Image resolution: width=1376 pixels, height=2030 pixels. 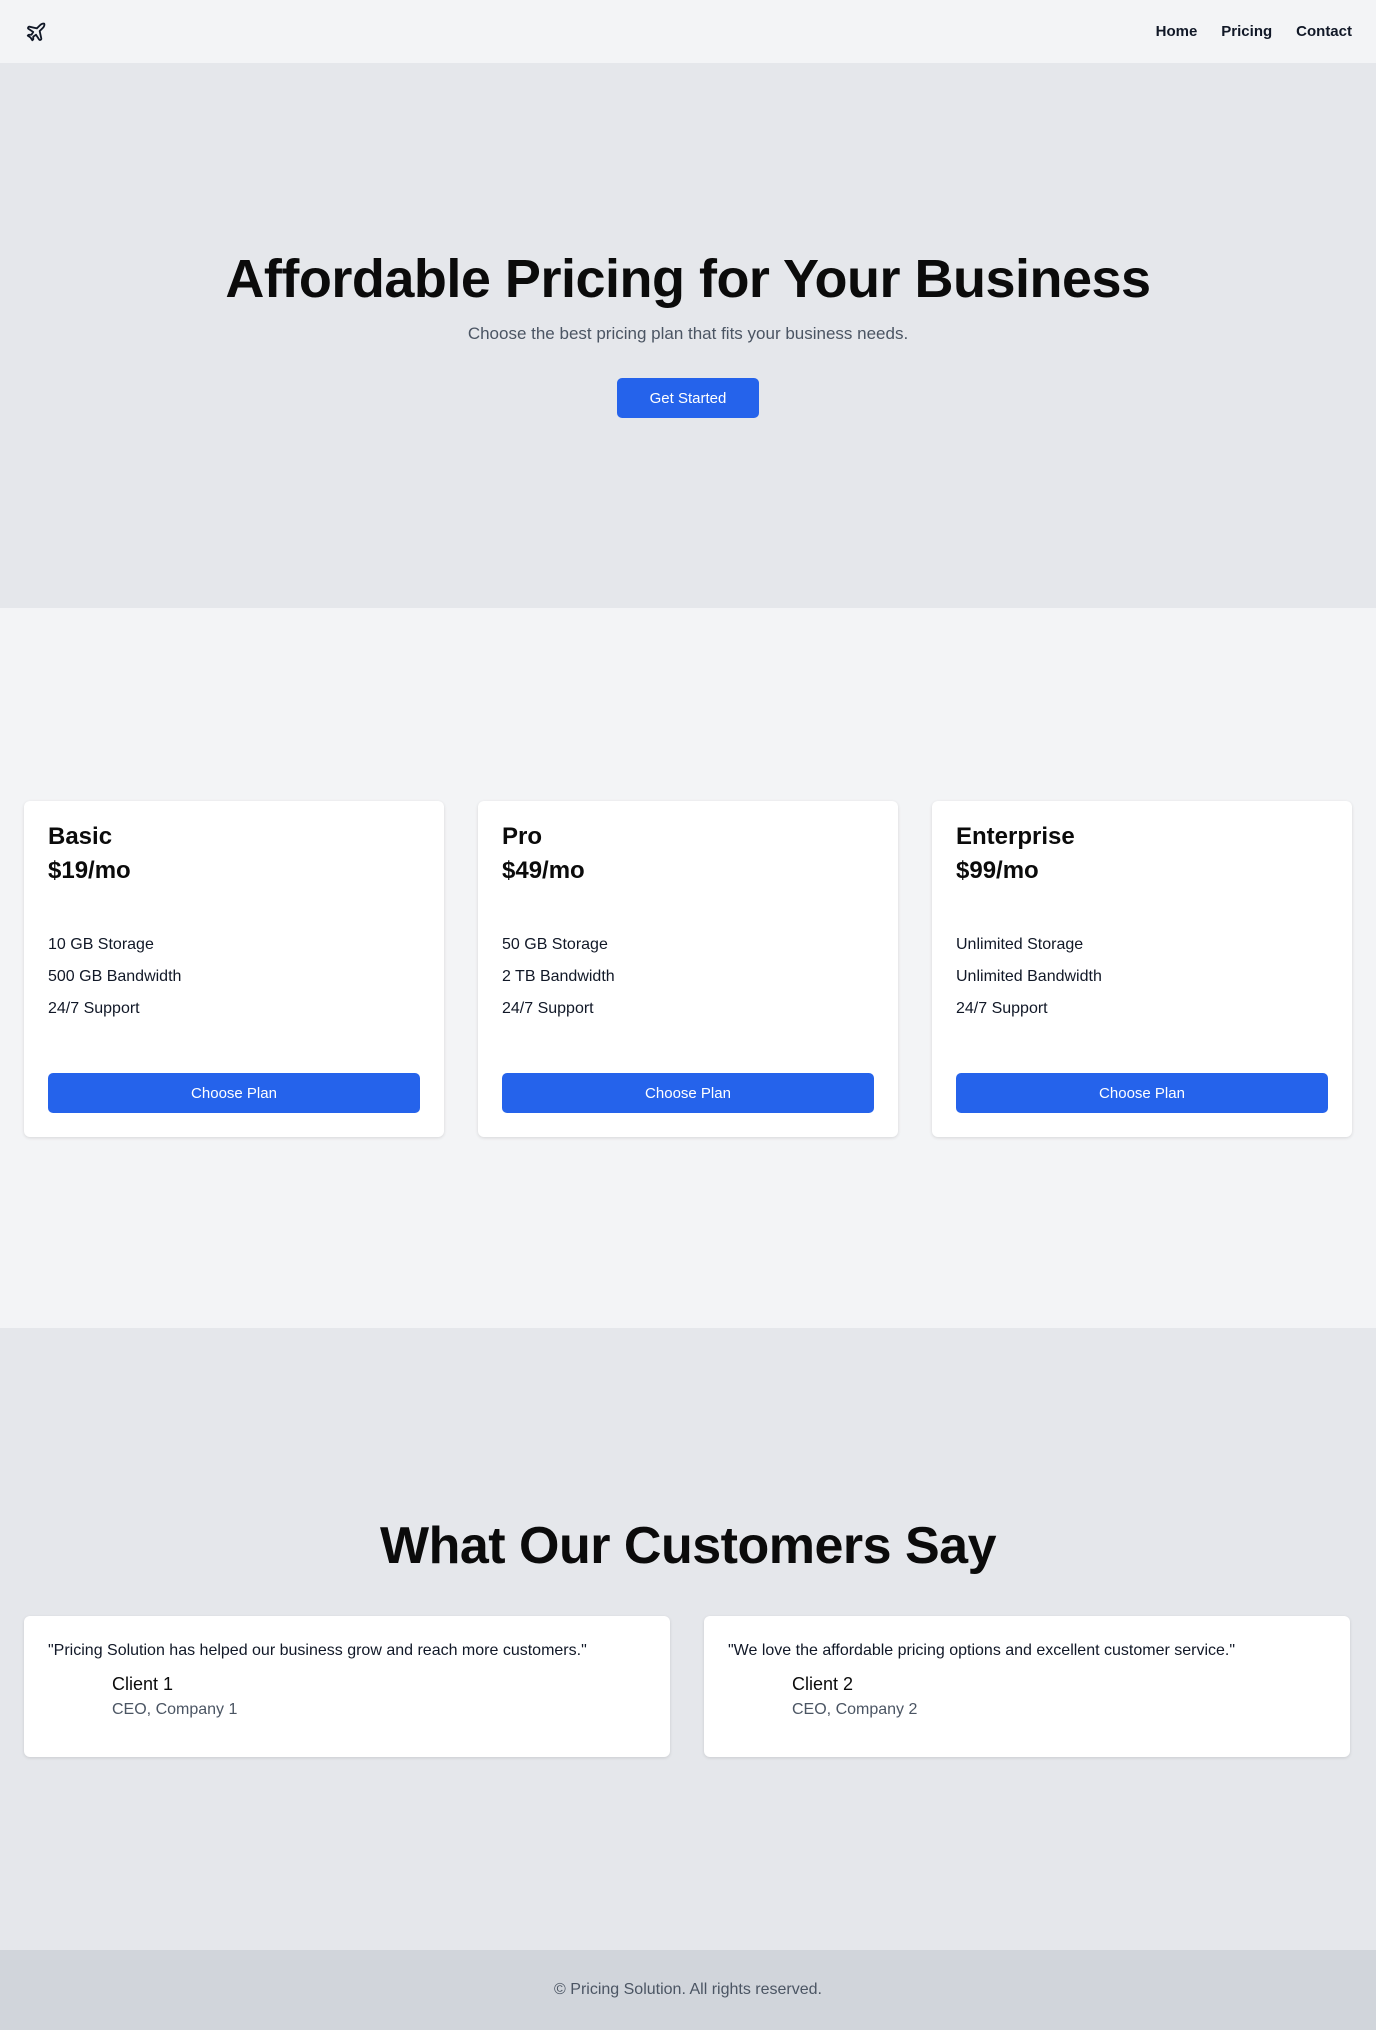 I want to click on plan-name: Basic, so click(x=80, y=836).